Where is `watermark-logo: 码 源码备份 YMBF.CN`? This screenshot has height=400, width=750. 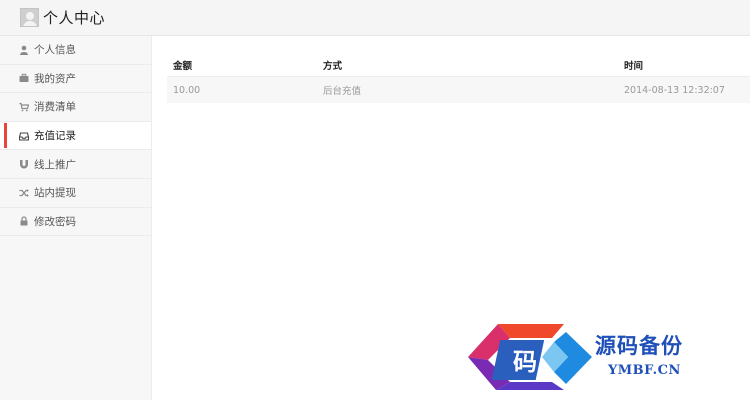
watermark-logo: 码 源码备份 YMBF.CN is located at coordinates (609, 357).